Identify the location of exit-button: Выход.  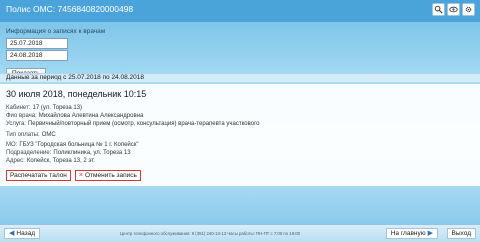
(461, 233).